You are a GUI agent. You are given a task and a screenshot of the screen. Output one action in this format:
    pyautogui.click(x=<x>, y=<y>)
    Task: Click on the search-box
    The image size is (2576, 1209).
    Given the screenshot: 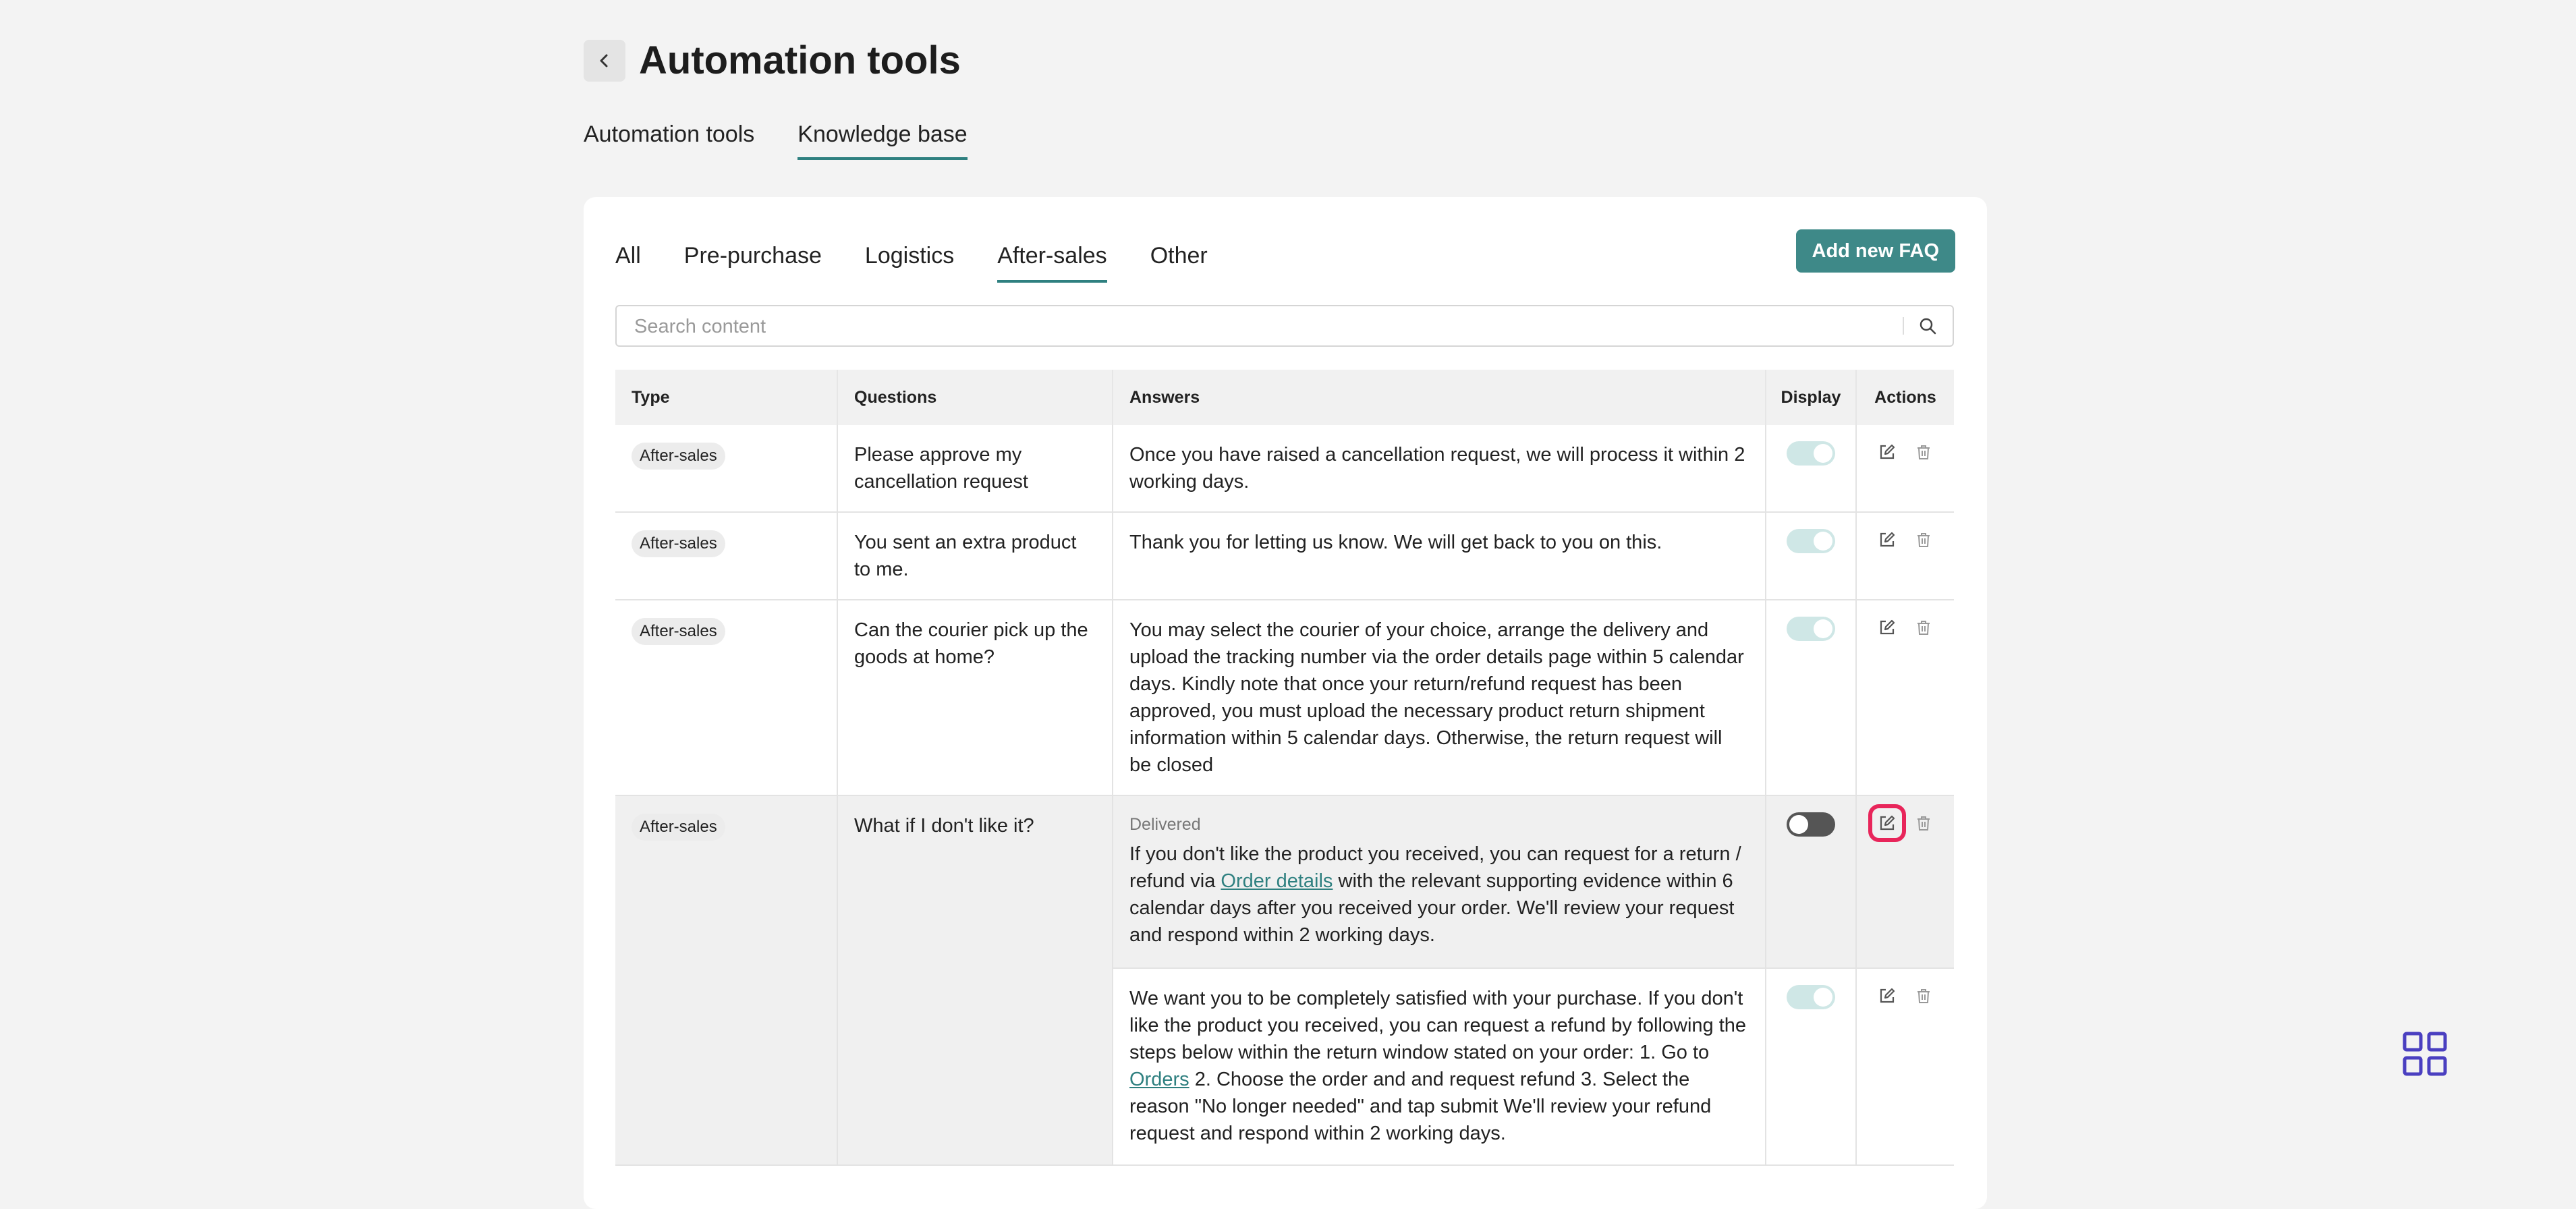 What is the action you would take?
    pyautogui.click(x=1284, y=326)
    